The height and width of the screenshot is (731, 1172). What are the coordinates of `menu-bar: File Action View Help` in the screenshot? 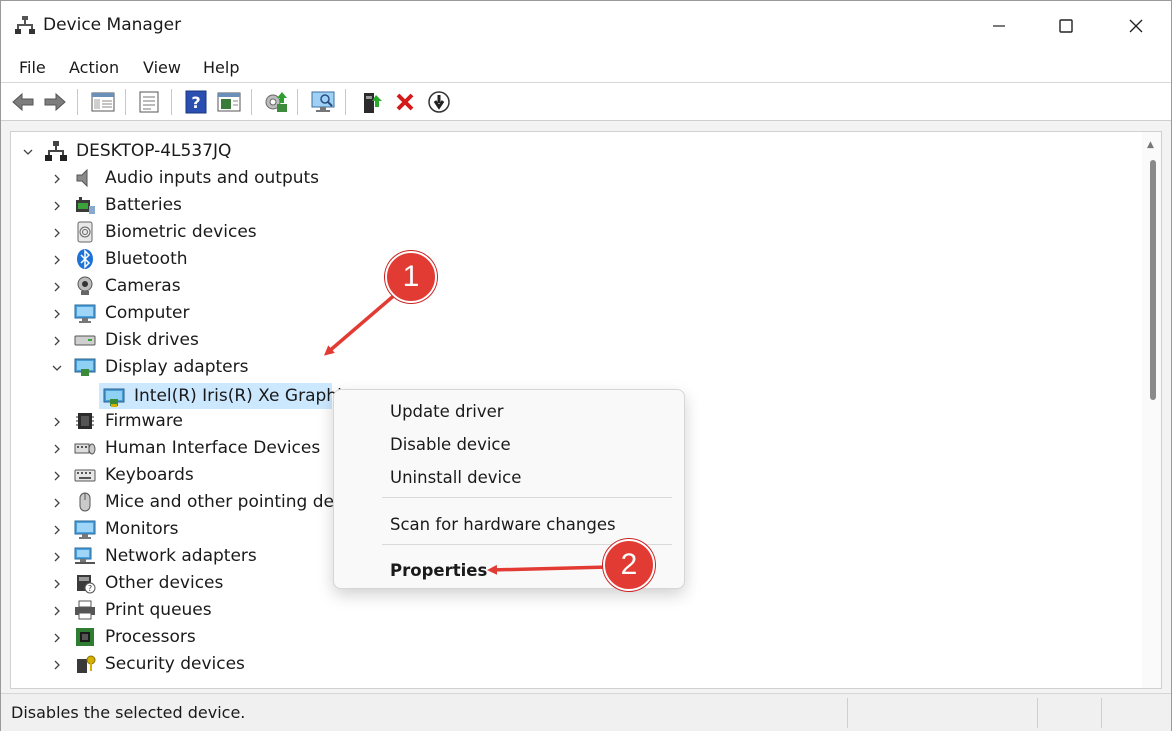 It's located at (586, 67).